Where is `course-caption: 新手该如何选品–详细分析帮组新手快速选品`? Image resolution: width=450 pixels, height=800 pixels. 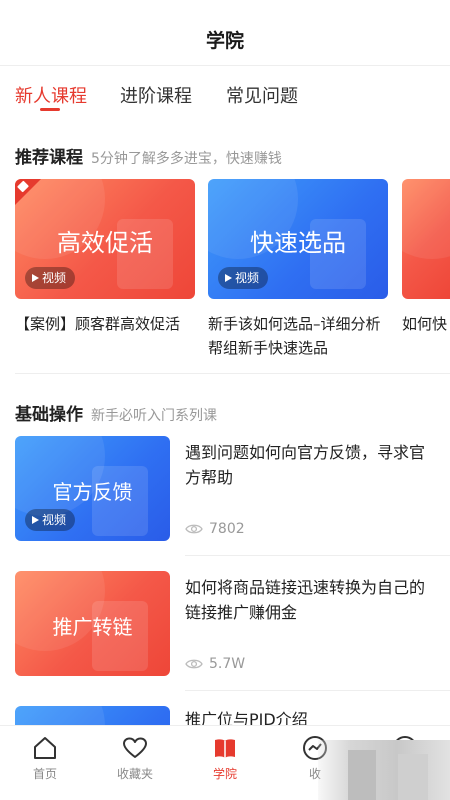
course-caption: 新手该如何选品–详细分析帮组新手快速选品 is located at coordinates (294, 336).